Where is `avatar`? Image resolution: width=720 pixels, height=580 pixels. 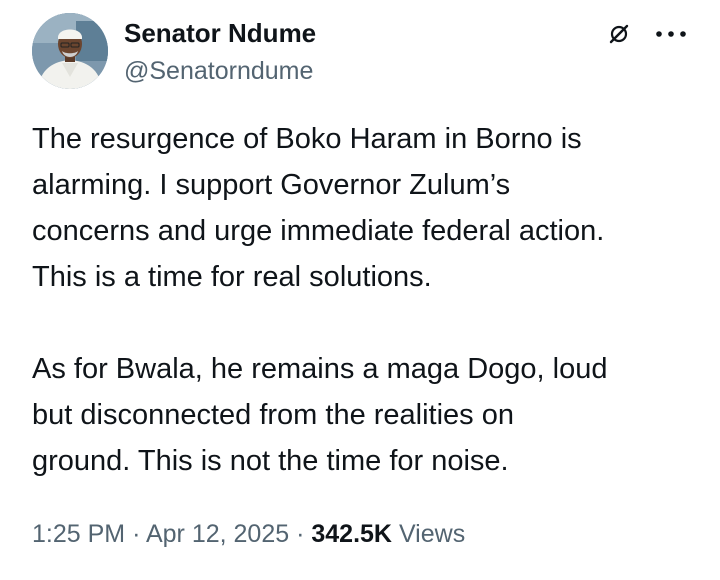 avatar is located at coordinates (70, 51).